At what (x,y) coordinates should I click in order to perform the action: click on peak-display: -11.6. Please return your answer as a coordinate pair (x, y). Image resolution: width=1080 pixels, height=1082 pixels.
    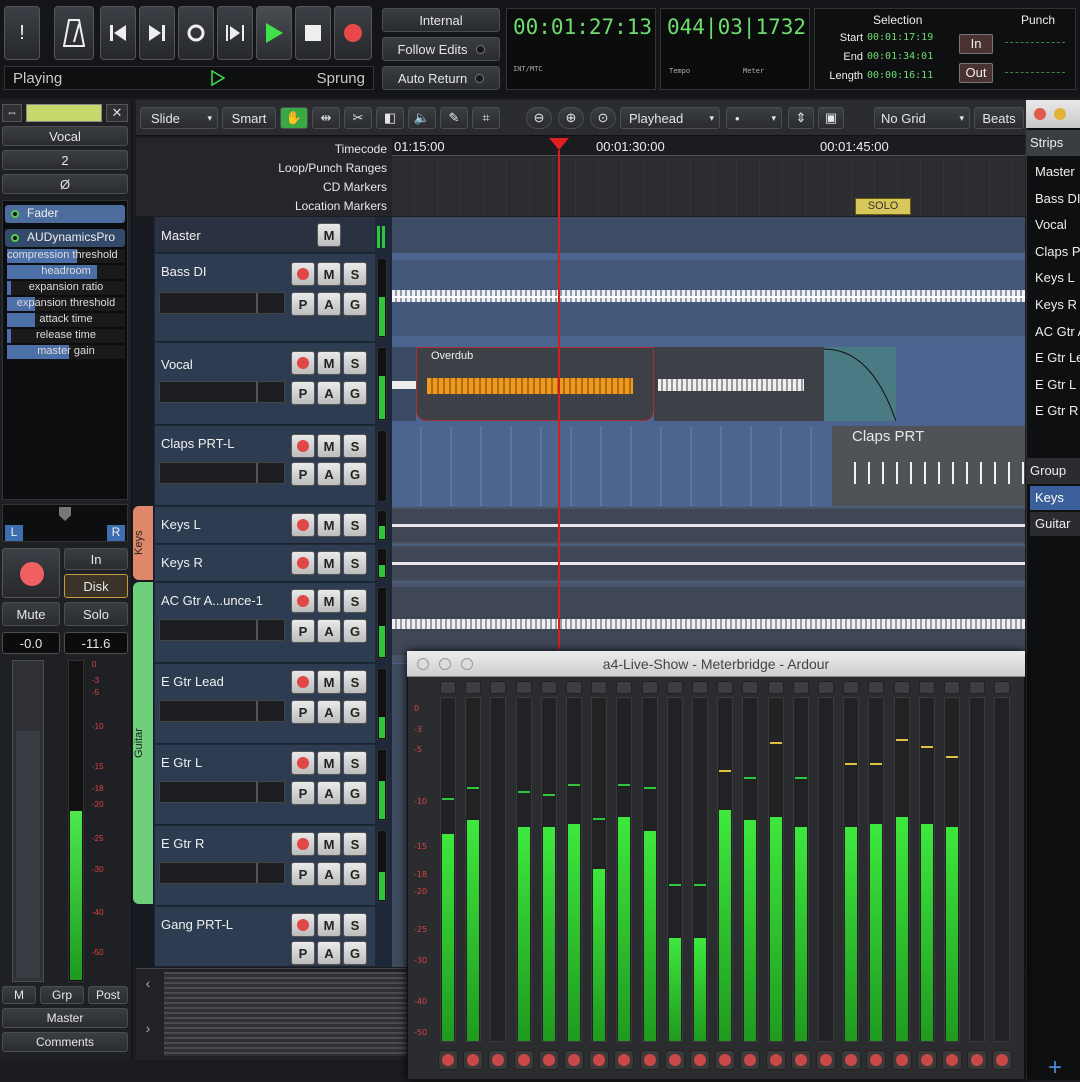
    Looking at the image, I should click on (96, 643).